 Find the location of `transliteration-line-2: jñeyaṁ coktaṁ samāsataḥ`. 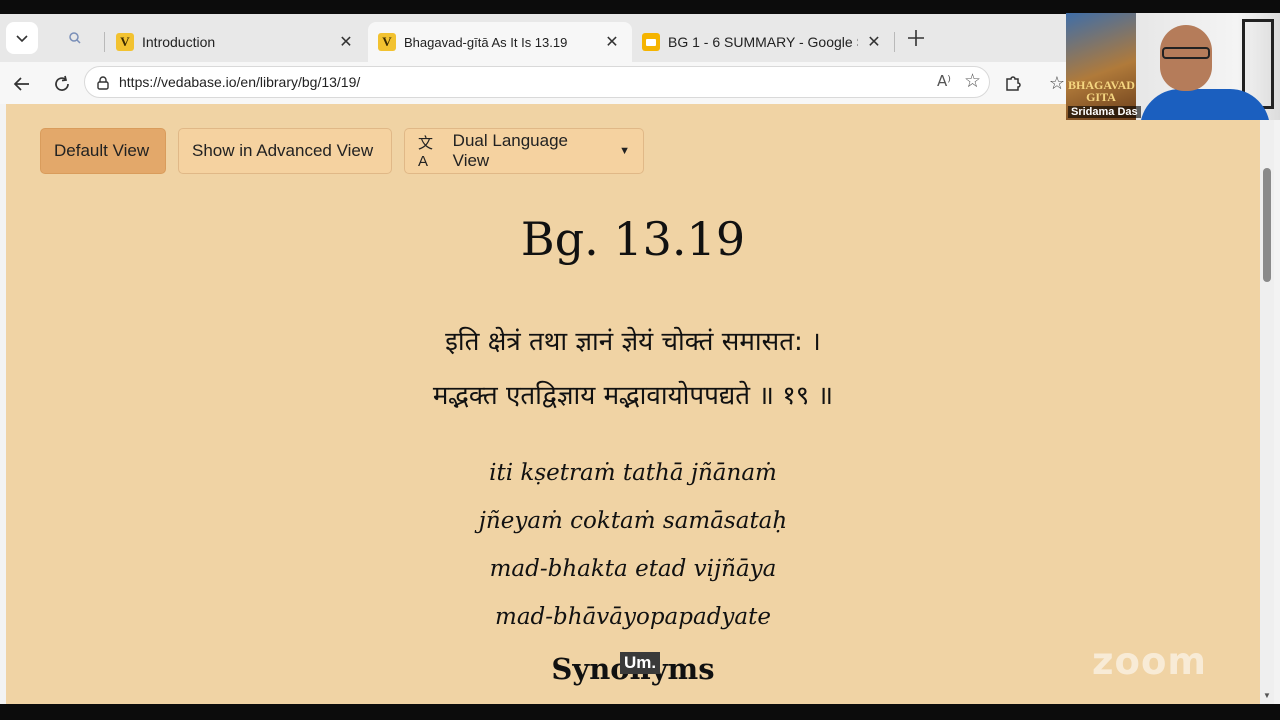

transliteration-line-2: jñeyaṁ coktaṁ samāsataḥ is located at coordinates (633, 521).